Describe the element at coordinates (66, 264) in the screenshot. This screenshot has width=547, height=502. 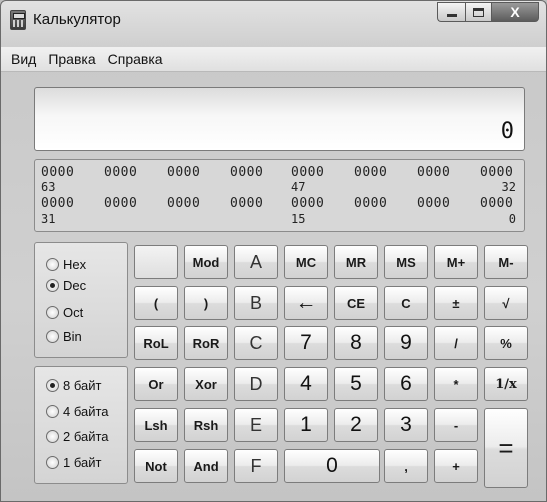
I see `radio-hex: Hex` at that location.